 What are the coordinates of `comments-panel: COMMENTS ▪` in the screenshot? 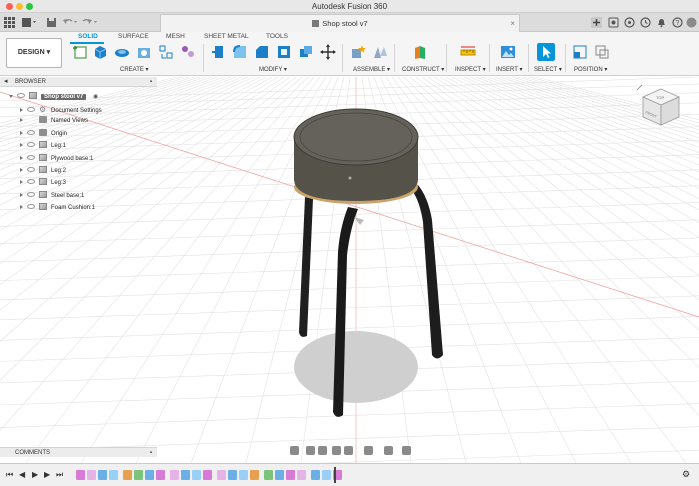 It's located at (78, 452).